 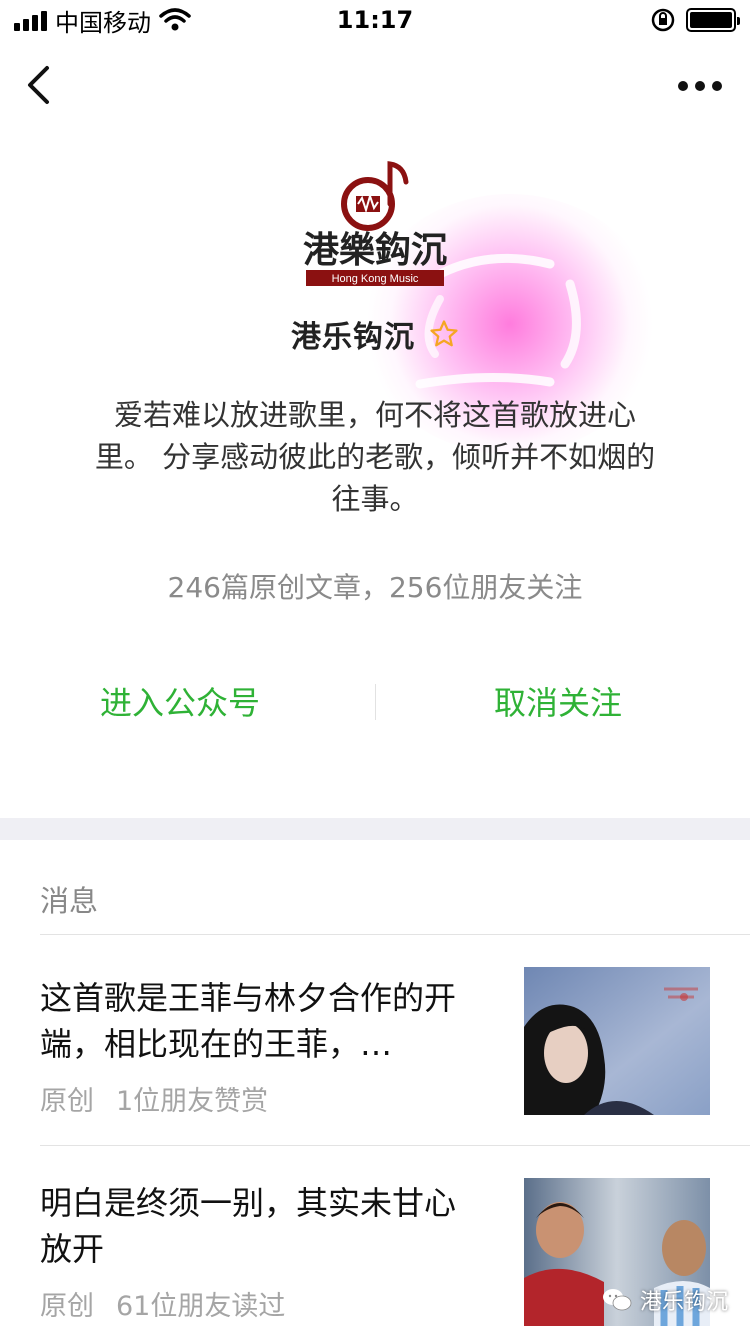 What do you see at coordinates (192, 1101) in the screenshot?
I see `article-stats: 1位朋友赞赏` at bounding box center [192, 1101].